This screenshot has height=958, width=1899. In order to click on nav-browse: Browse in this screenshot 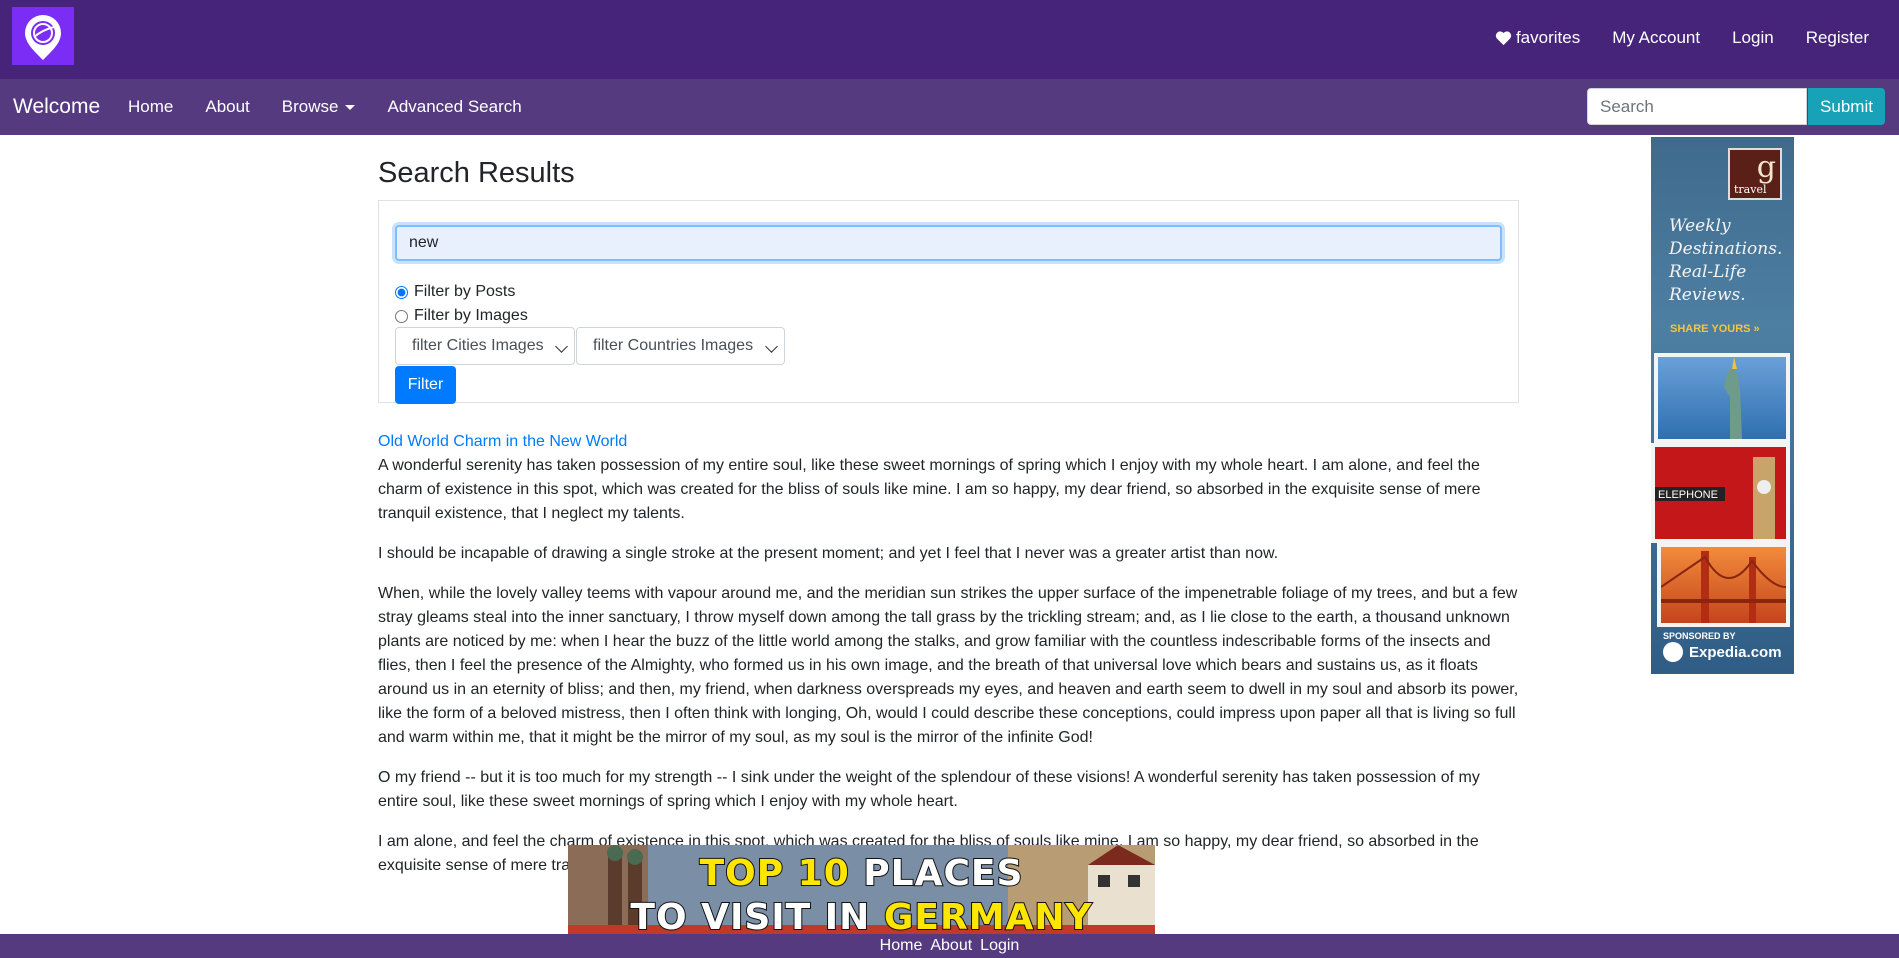, I will do `click(319, 107)`.